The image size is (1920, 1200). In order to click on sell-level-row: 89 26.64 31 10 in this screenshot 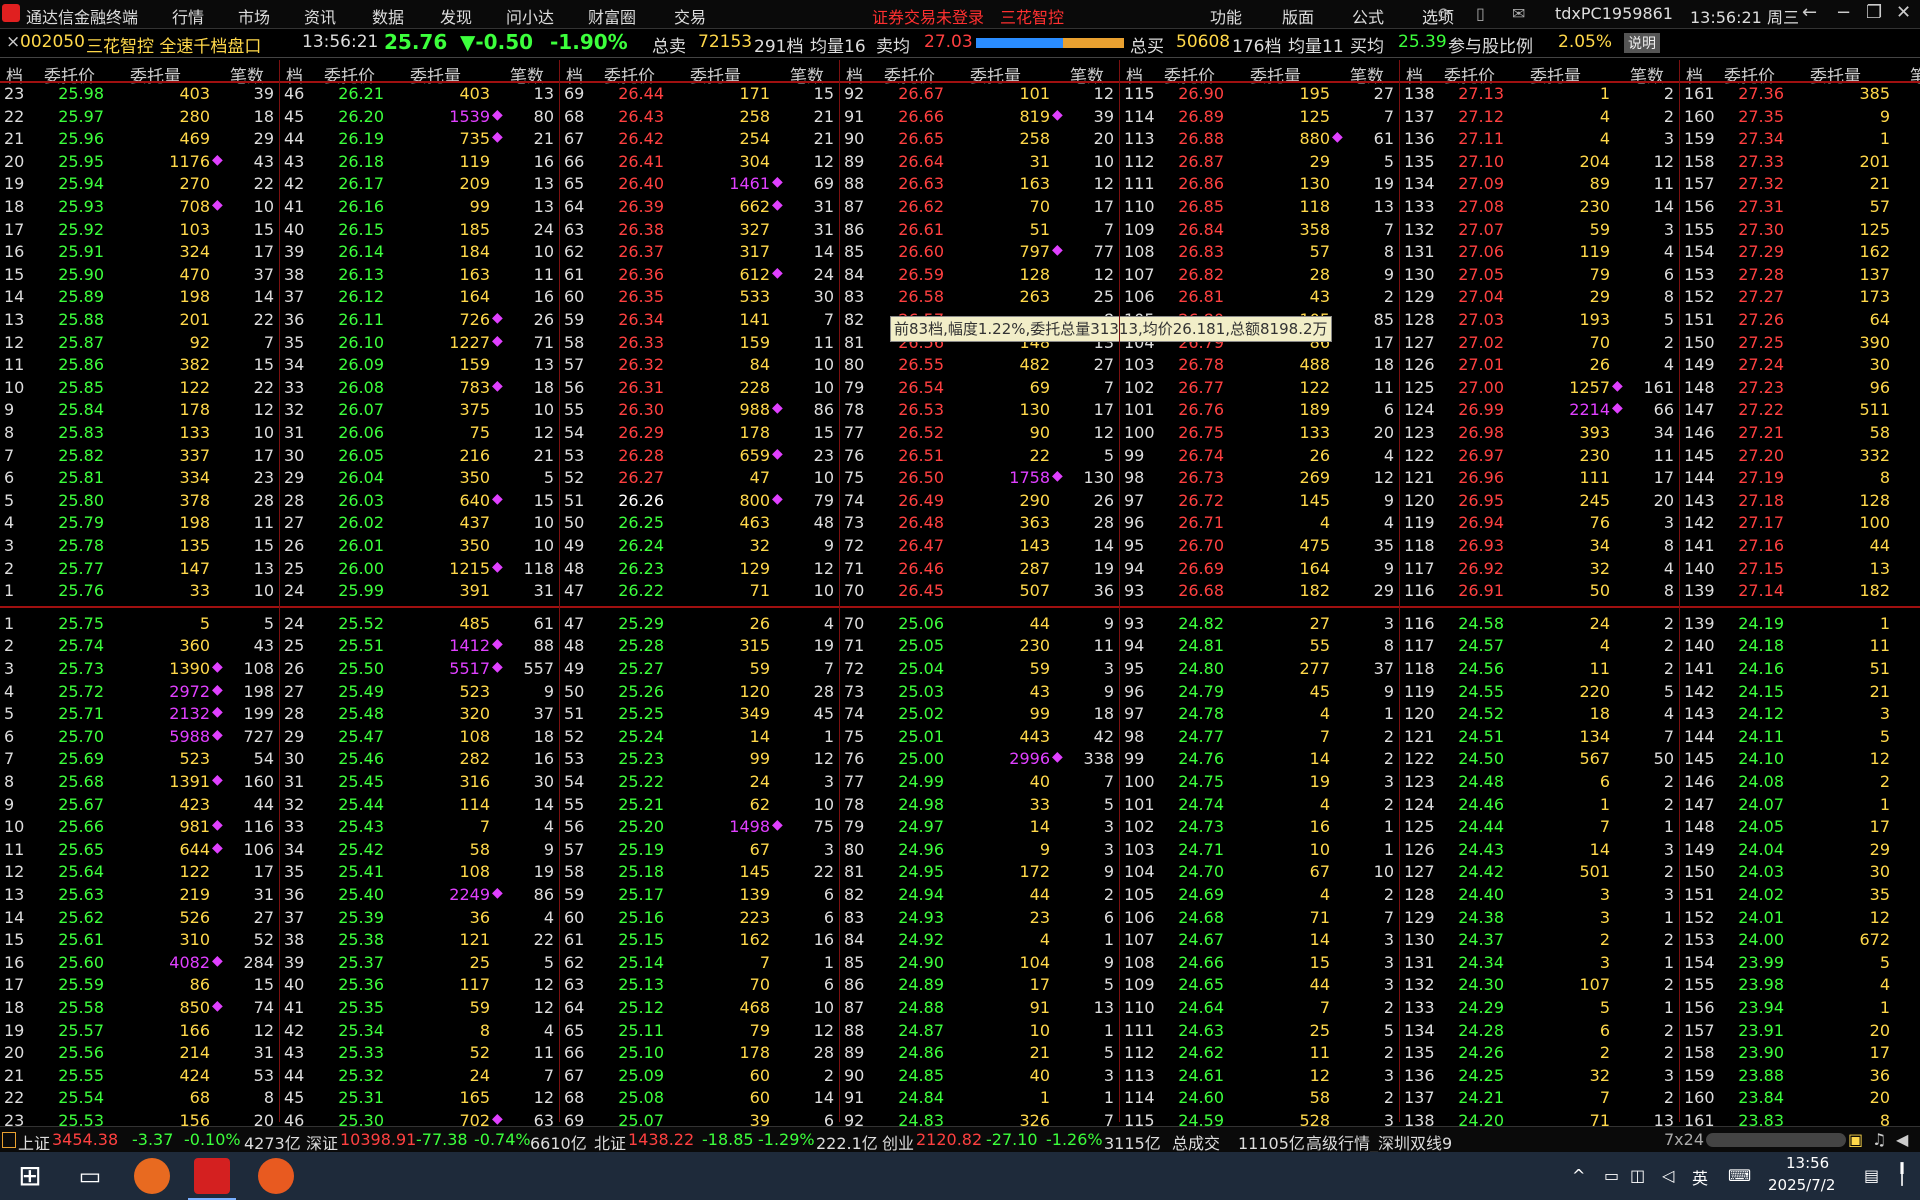, I will do `click(980, 161)`.